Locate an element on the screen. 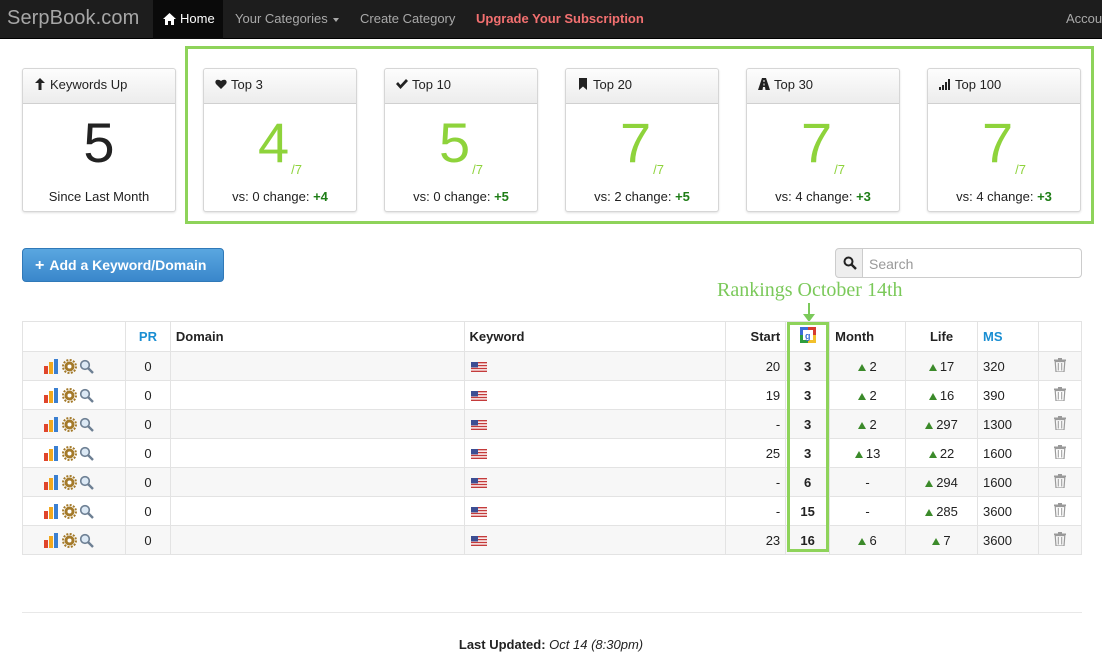 The height and width of the screenshot is (661, 1102). nav-upgrade-subscription: Upgrade Your Subscription is located at coordinates (560, 18).